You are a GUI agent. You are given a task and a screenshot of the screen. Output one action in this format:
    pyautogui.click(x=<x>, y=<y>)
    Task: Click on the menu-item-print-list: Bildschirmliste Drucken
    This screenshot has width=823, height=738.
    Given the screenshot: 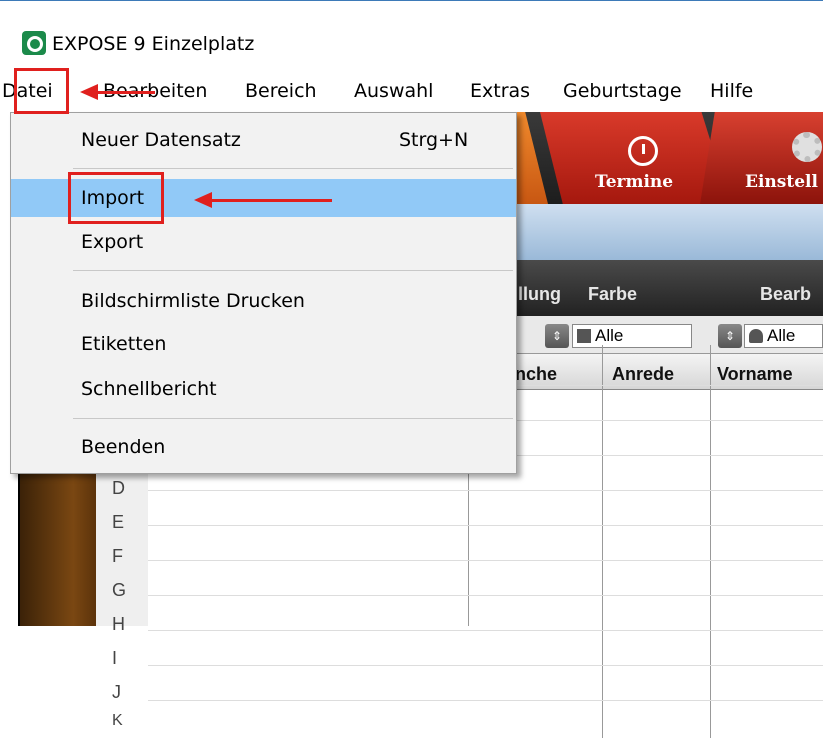 What is the action you would take?
    pyautogui.click(x=263, y=301)
    